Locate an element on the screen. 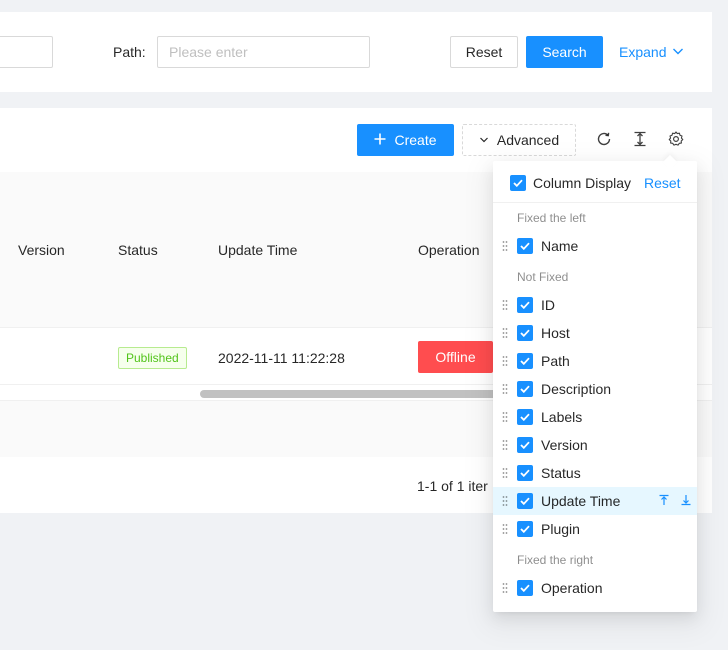 The image size is (728, 650). create-button: Create is located at coordinates (405, 140).